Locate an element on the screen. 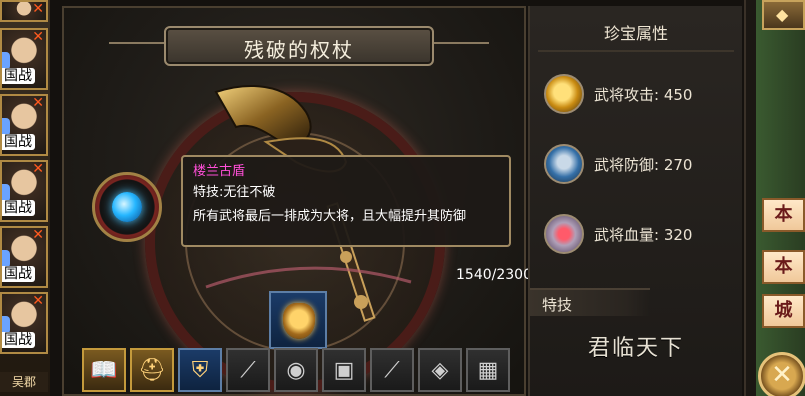  side-menu: ◆ 本 本 城 is located at coordinates (780, 198).